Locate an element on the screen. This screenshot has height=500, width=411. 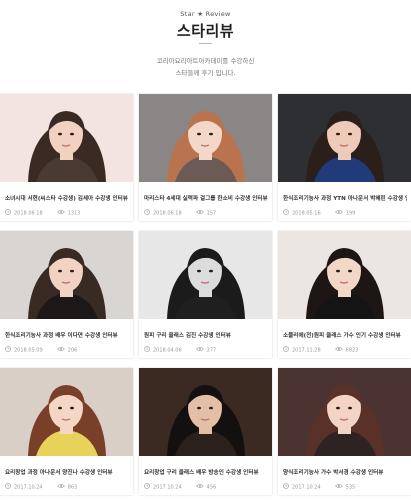
review-meta: 2018.05.16 199 is located at coordinates (345, 213).